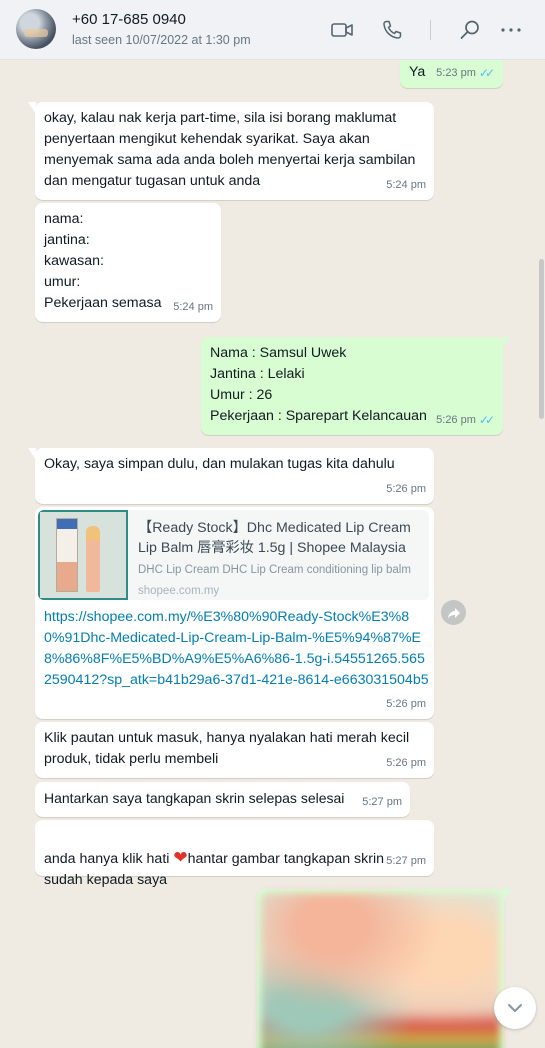 The width and height of the screenshot is (545, 1048). Describe the element at coordinates (83, 555) in the screenshot. I see `product-thumbnail` at that location.